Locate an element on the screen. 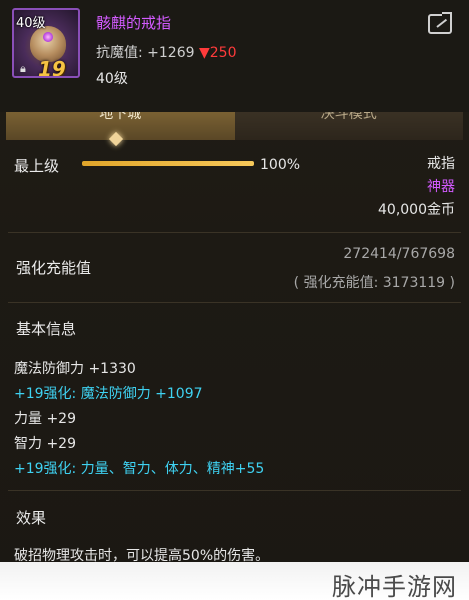 Image resolution: width=469 pixels, height=600 pixels. grade-label: 最上级 is located at coordinates (37, 166).